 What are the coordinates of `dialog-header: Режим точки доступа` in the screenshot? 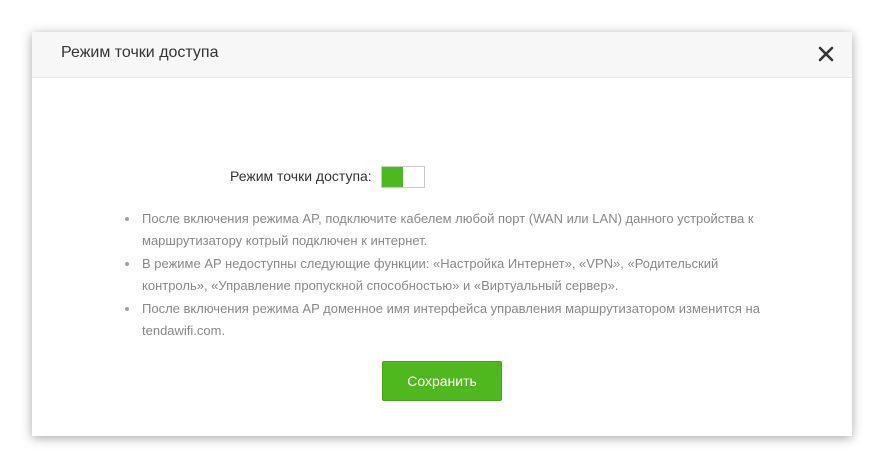 It's located at (442, 55).